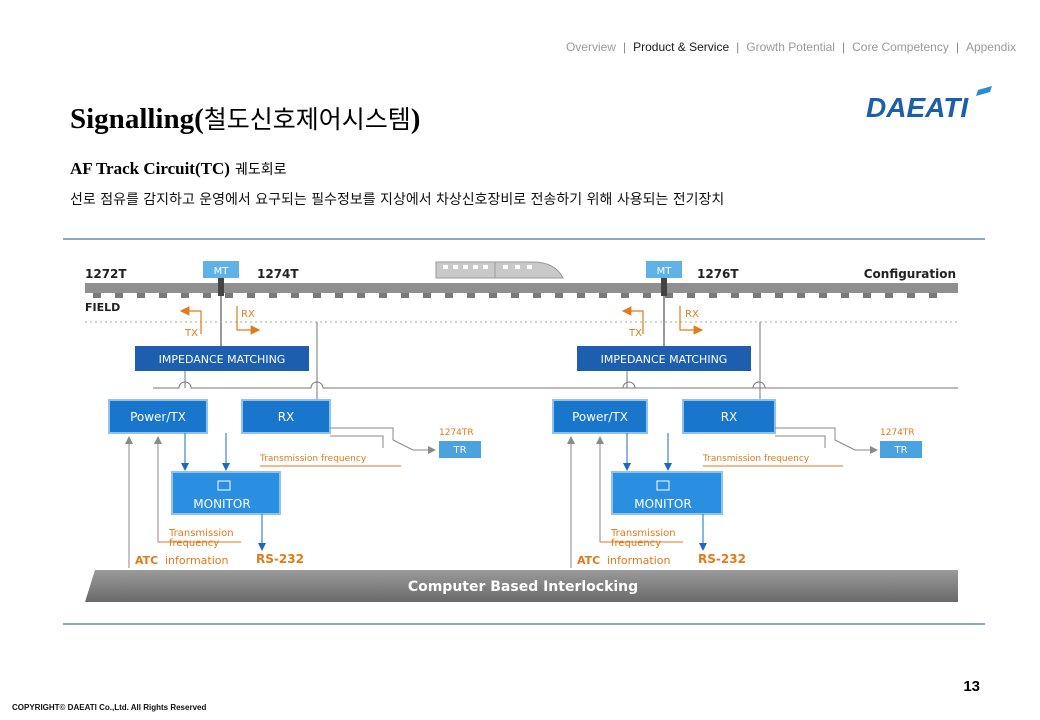  I want to click on page-title-close: ), so click(415, 119).